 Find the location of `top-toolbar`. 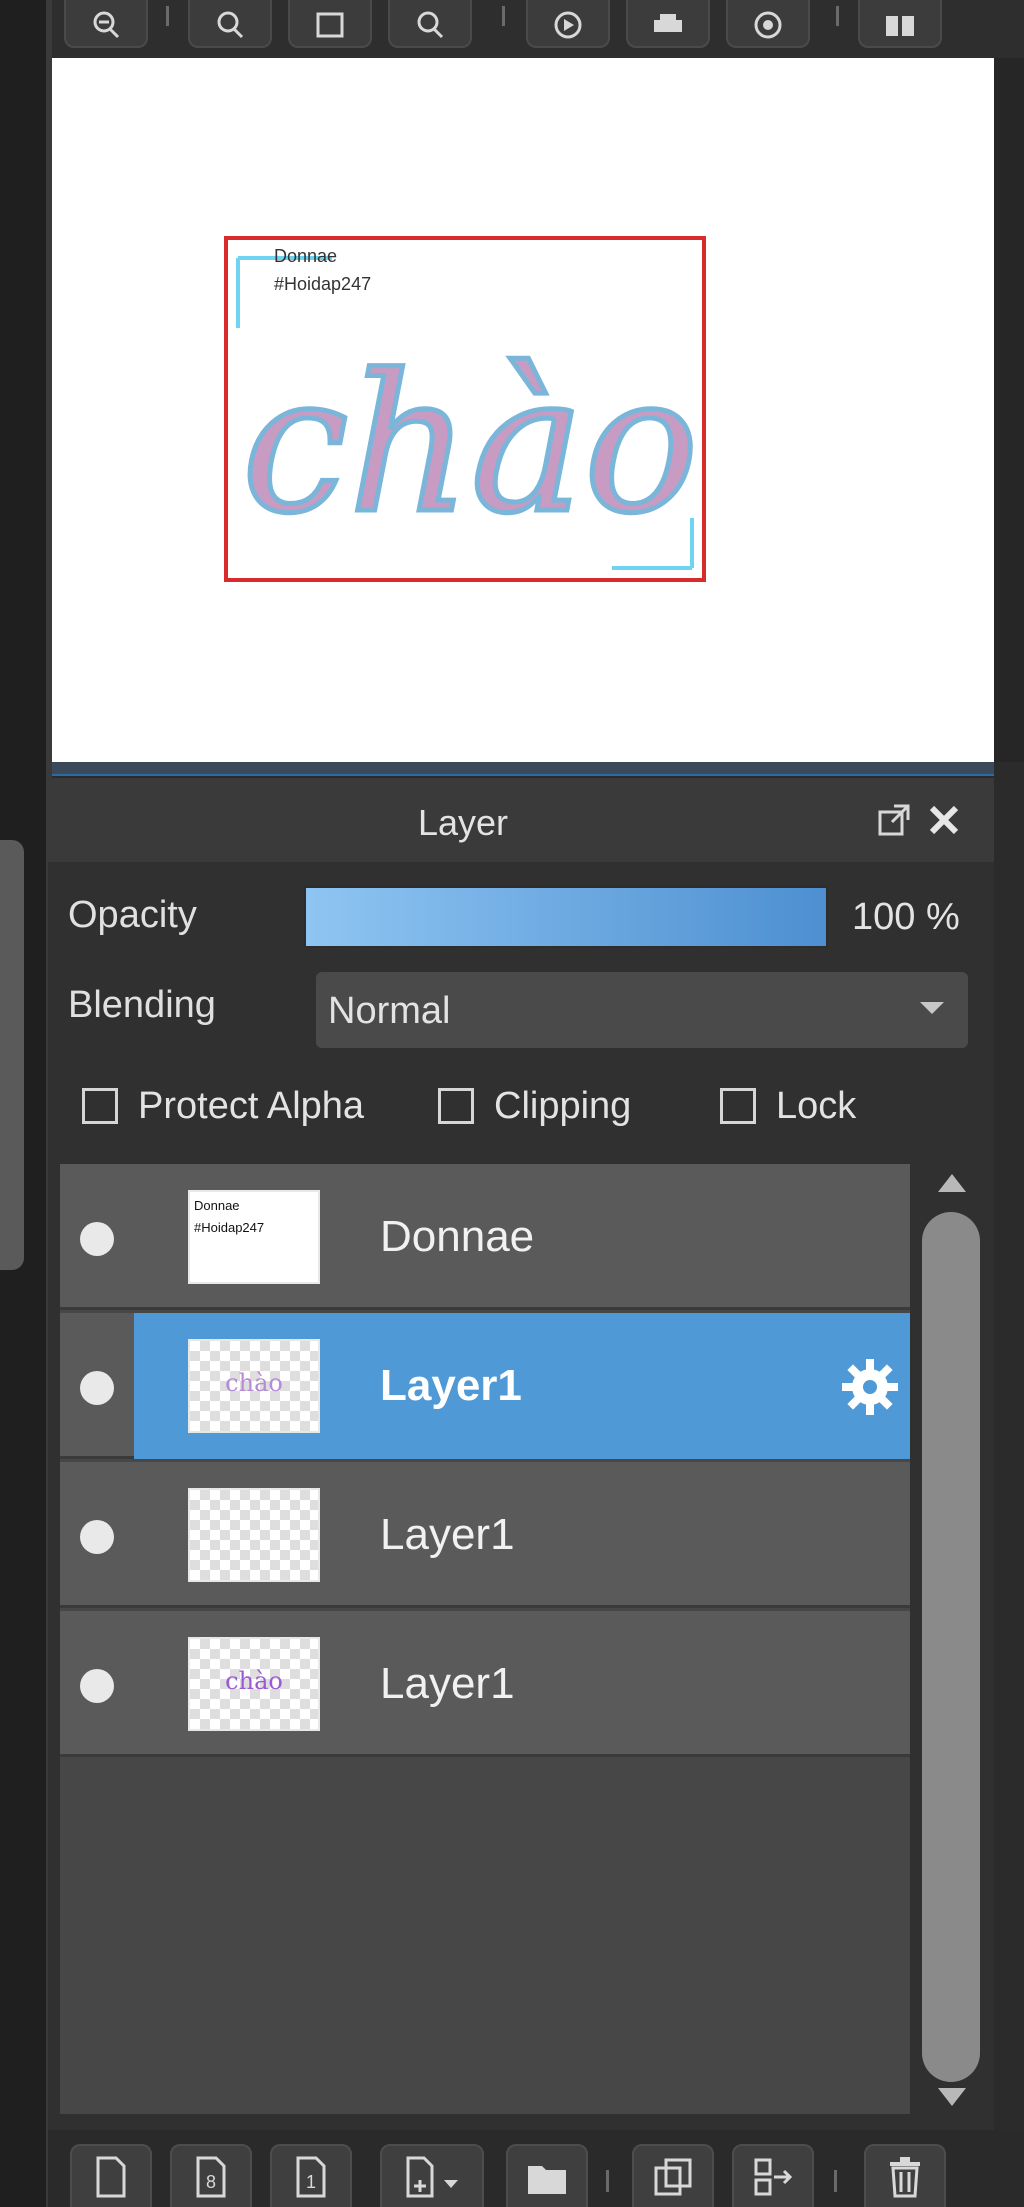

top-toolbar is located at coordinates (538, 29).